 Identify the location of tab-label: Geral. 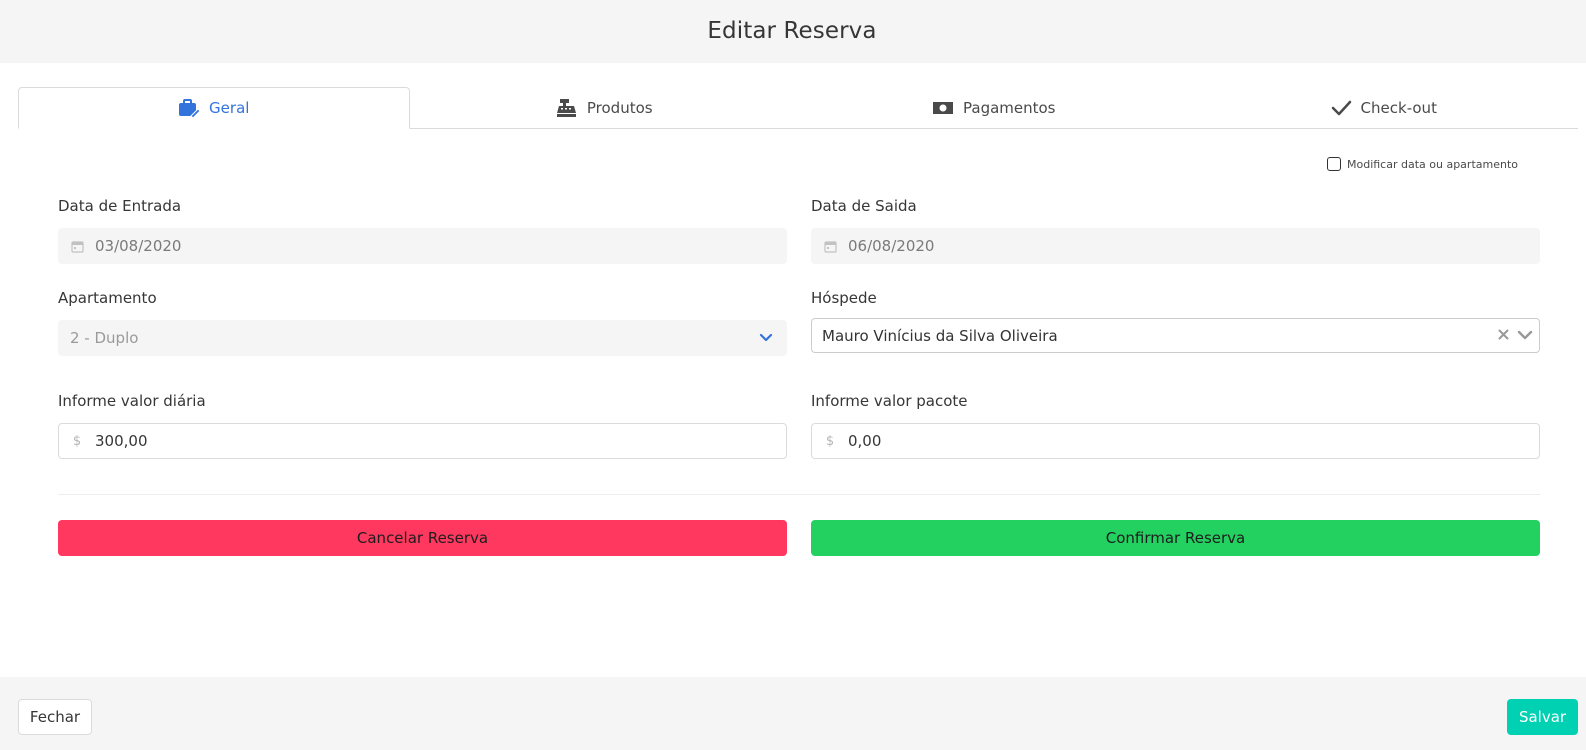
(229, 108).